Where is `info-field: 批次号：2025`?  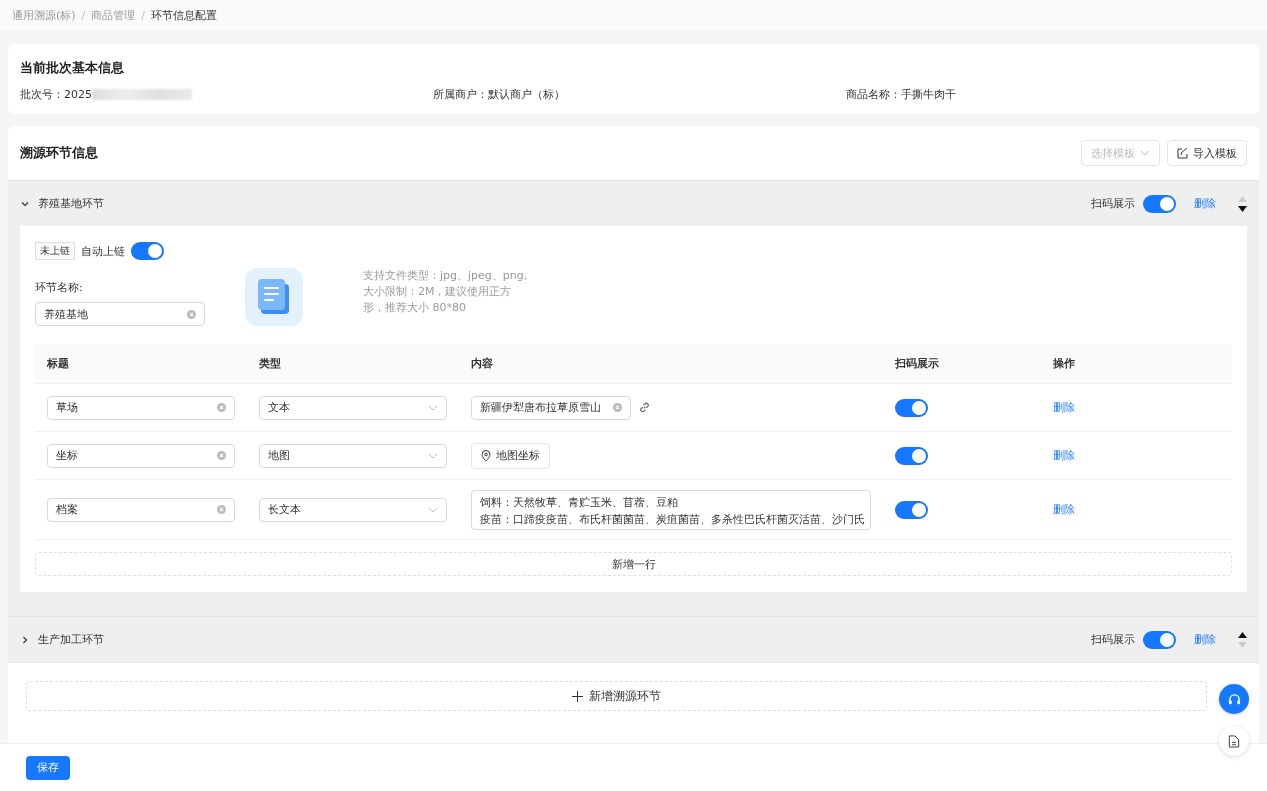 info-field: 批次号：2025 is located at coordinates (56, 94).